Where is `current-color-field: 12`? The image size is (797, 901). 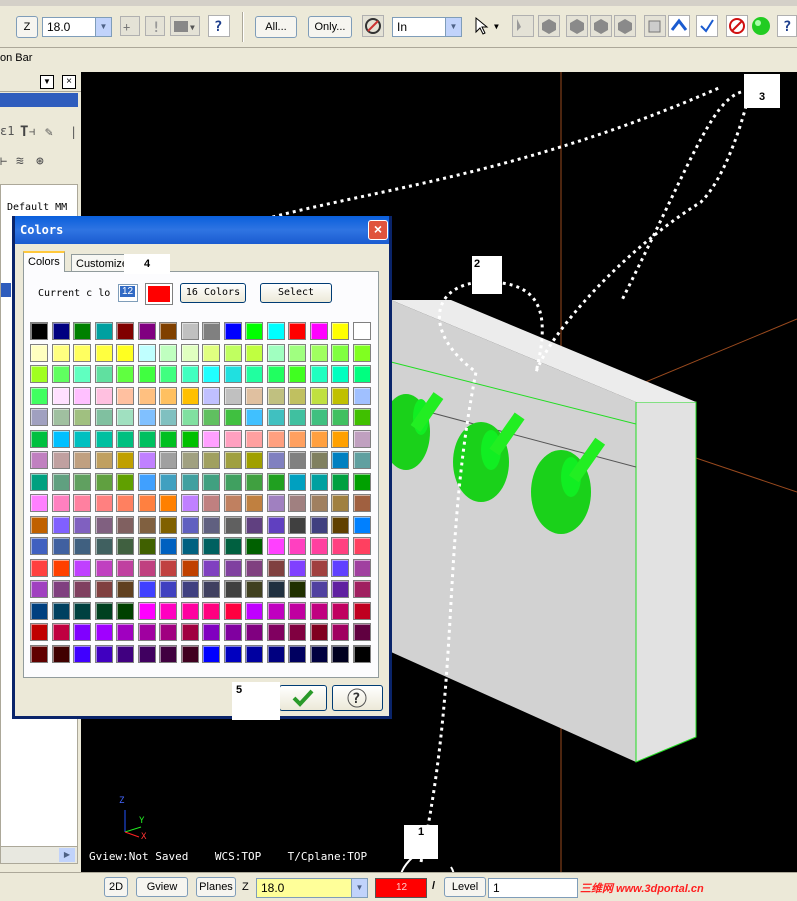 current-color-field: 12 is located at coordinates (128, 293).